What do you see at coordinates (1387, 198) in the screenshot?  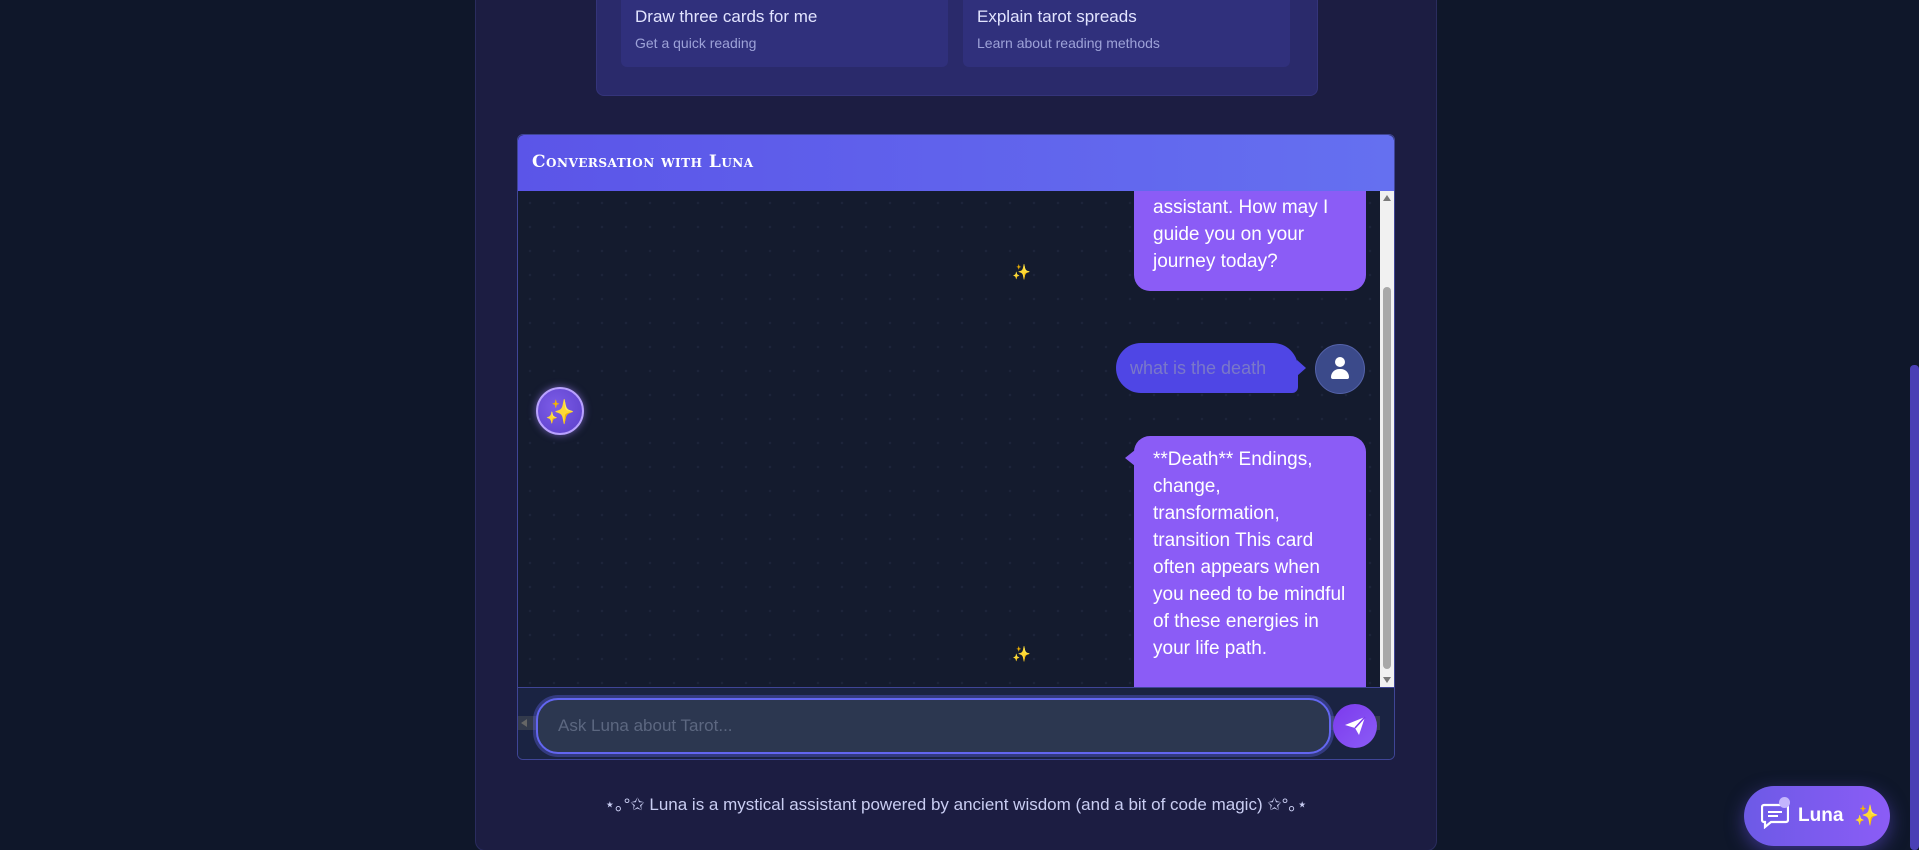 I see `scroll-up-arrow-icon` at bounding box center [1387, 198].